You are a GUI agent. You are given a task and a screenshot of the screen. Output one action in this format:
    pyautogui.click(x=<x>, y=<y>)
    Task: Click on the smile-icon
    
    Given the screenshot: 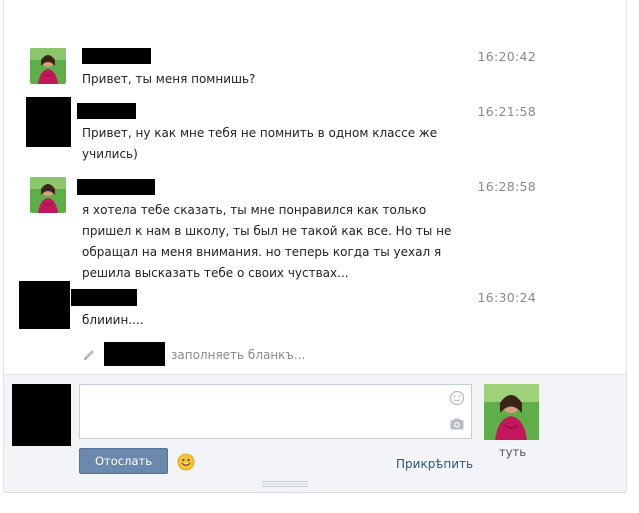 What is the action you would take?
    pyautogui.click(x=186, y=462)
    